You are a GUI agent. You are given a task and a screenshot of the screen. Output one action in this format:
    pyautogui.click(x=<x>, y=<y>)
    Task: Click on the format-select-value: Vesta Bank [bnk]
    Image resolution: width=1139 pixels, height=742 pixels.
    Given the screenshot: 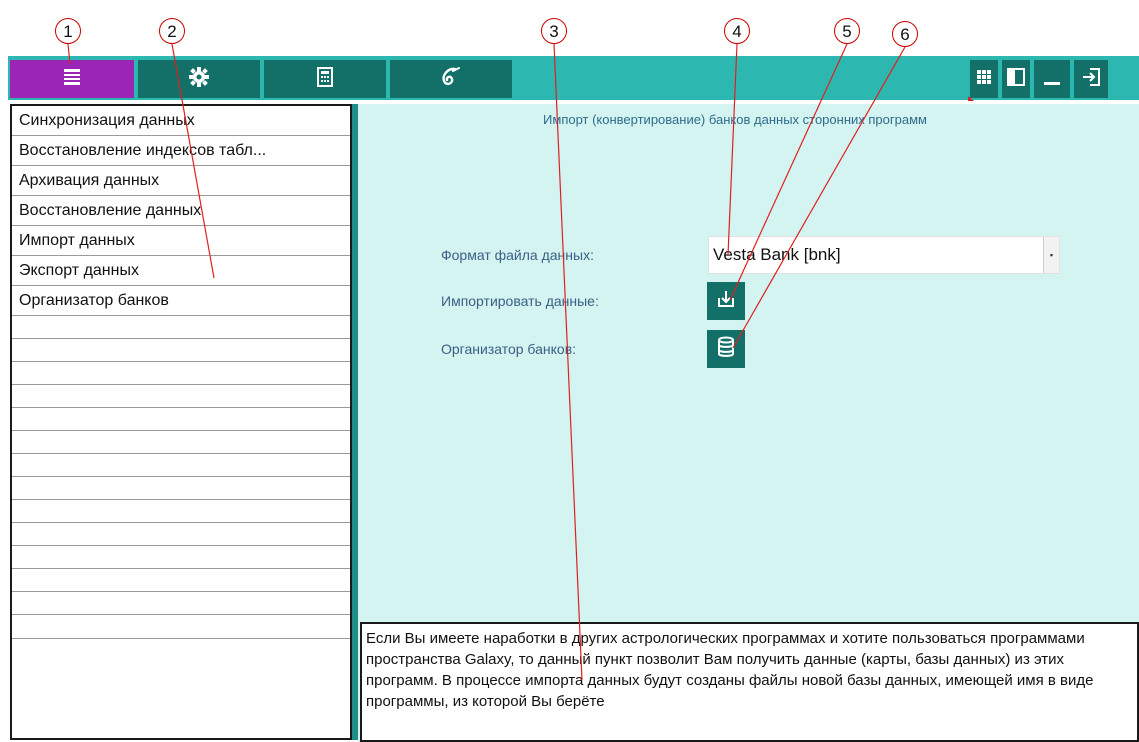 What is the action you would take?
    pyautogui.click(x=777, y=254)
    